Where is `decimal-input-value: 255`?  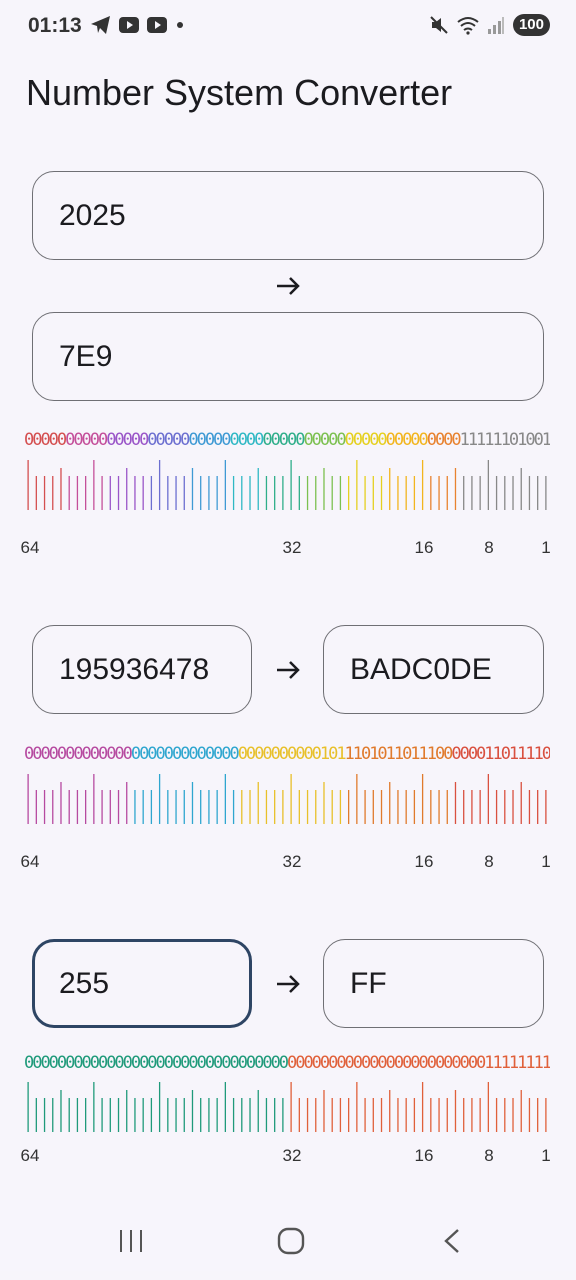 decimal-input-value: 255 is located at coordinates (84, 983).